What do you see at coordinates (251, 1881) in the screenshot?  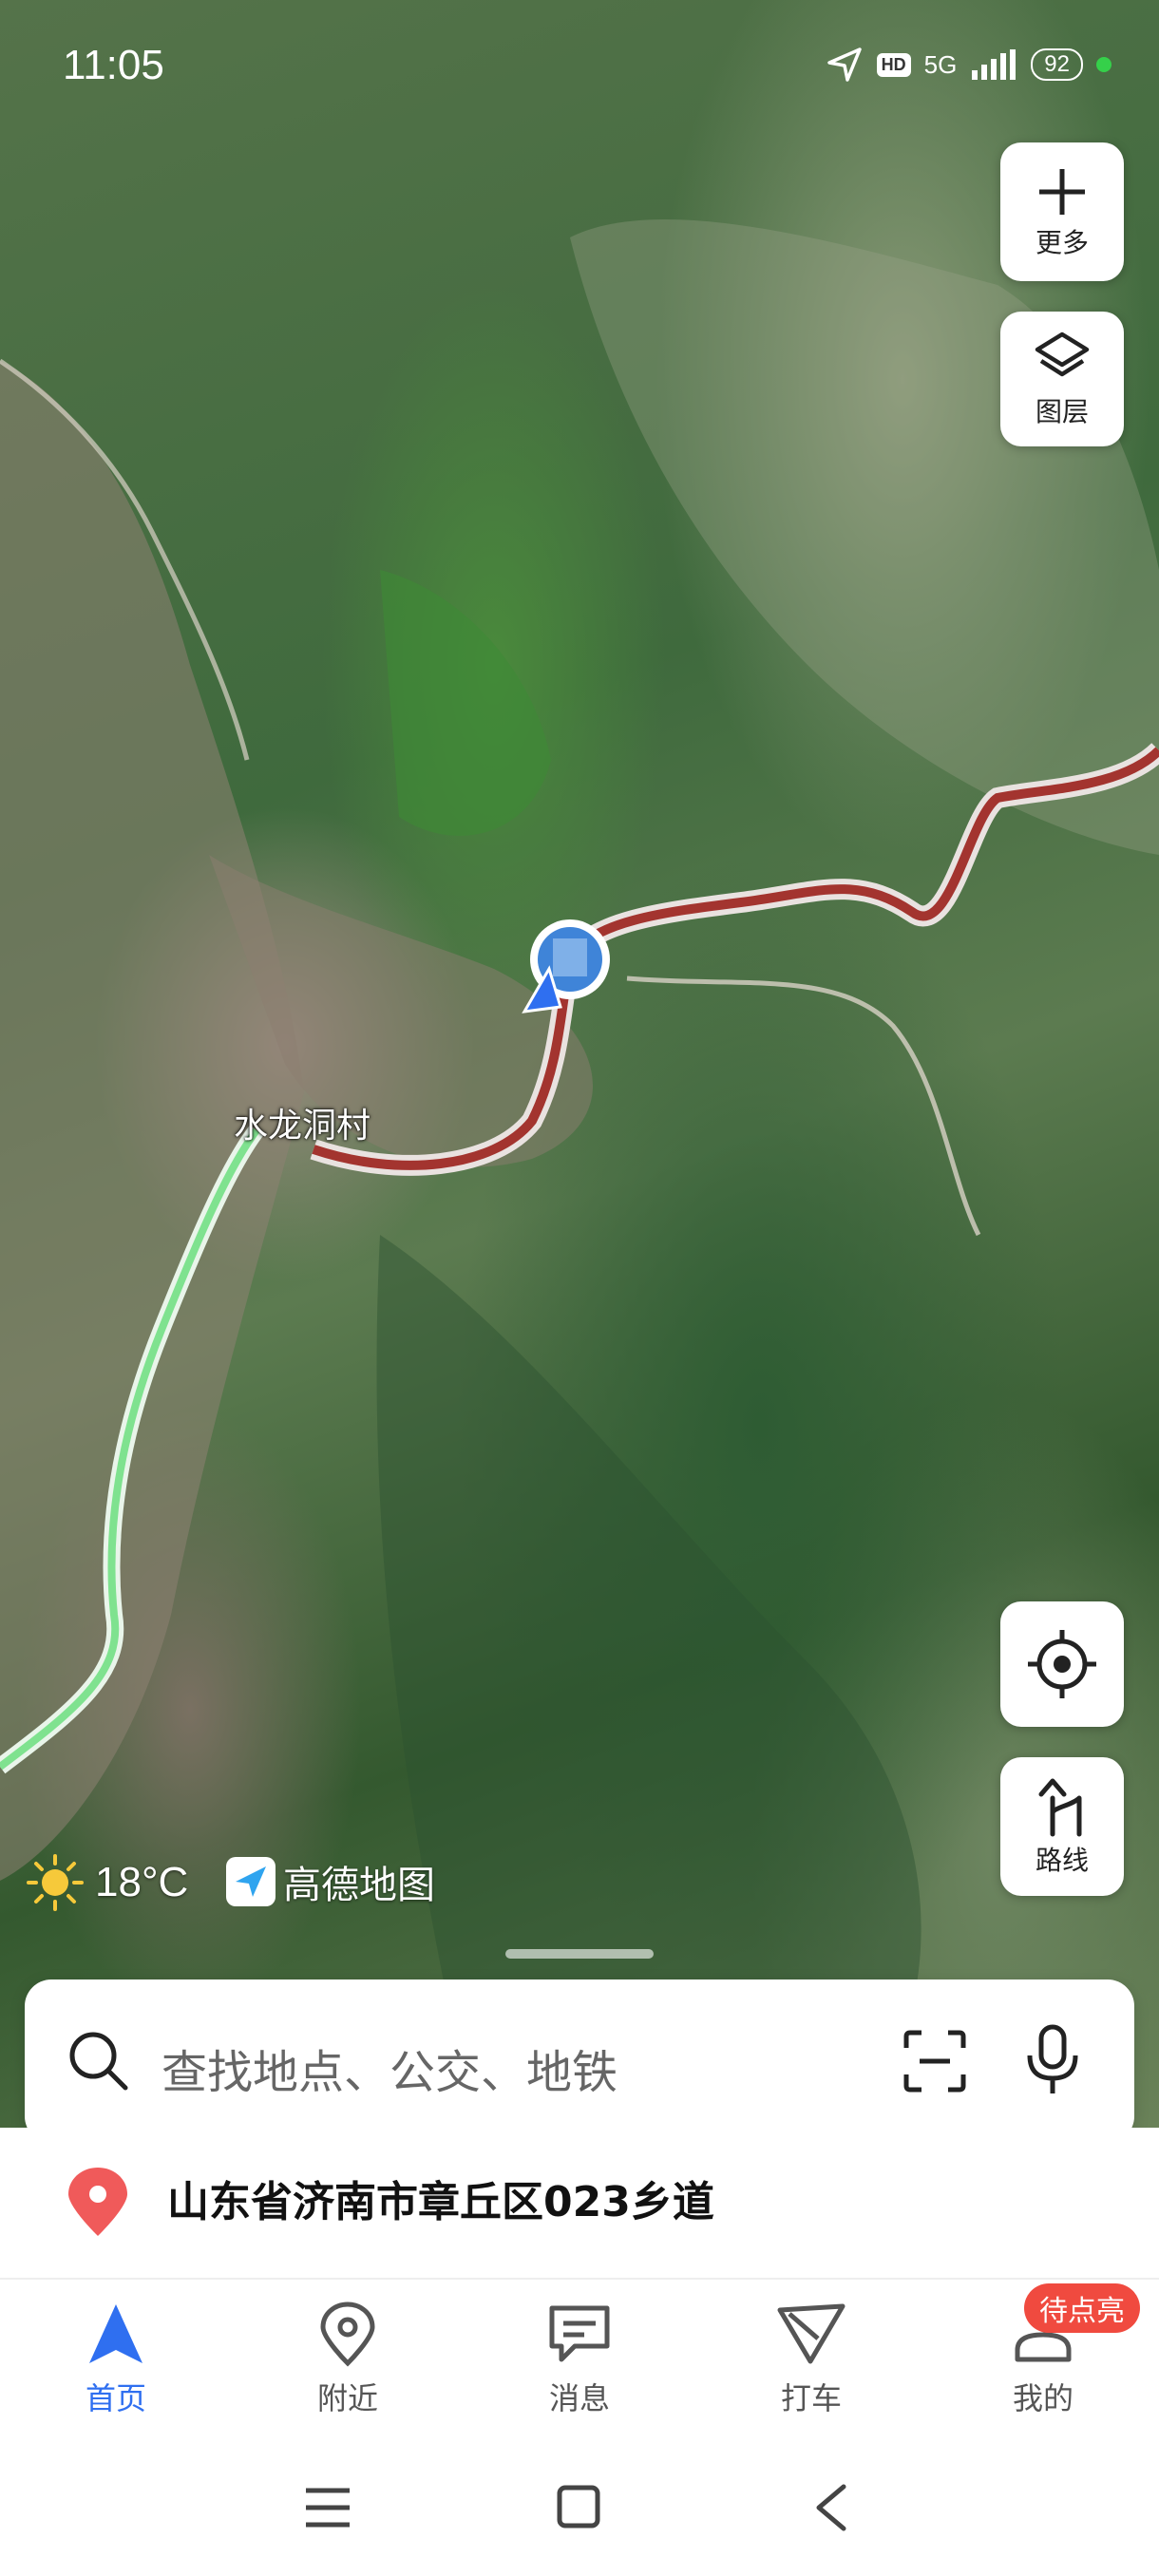 I see `amap-logo-icon` at bounding box center [251, 1881].